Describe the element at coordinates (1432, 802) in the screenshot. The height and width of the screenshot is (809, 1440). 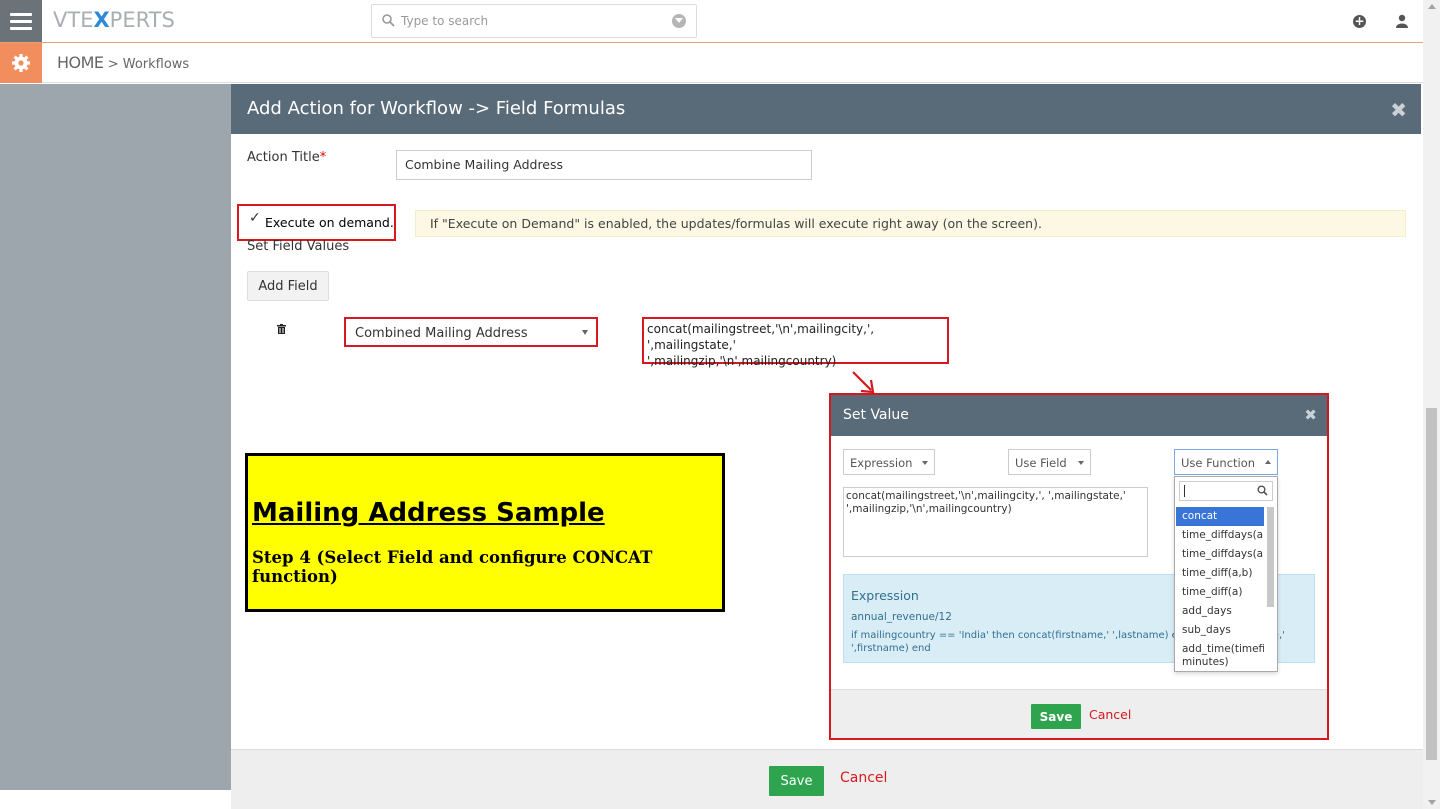
I see `scroll-down-icon` at that location.